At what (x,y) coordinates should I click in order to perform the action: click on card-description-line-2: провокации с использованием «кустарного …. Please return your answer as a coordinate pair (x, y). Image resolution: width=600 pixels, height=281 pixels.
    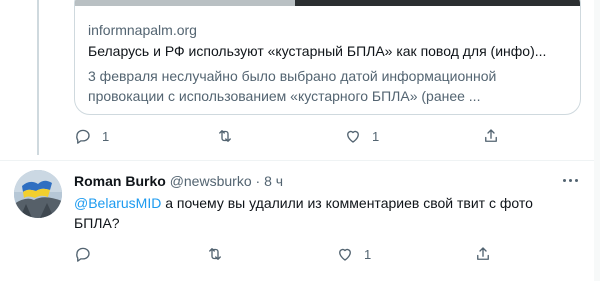
    Looking at the image, I should click on (284, 96).